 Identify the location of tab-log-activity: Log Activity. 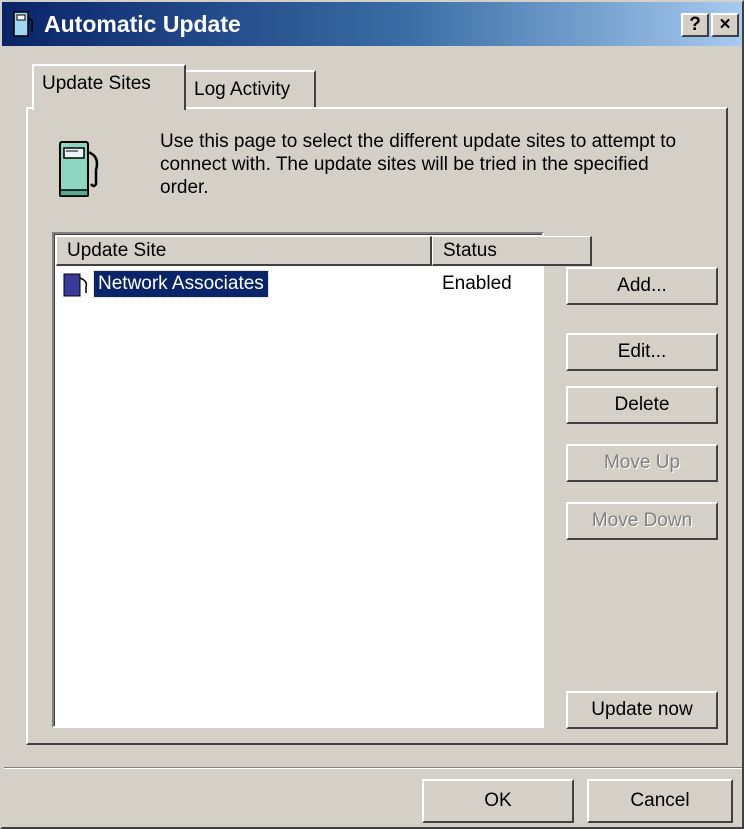
(250, 89).